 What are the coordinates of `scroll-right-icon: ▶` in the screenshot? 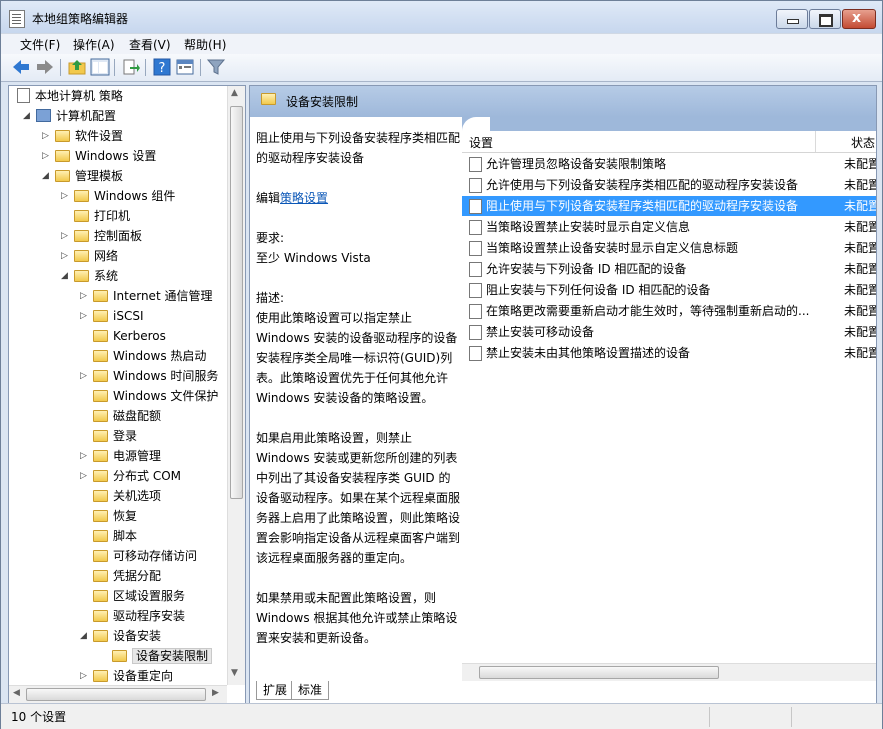 It's located at (215, 693).